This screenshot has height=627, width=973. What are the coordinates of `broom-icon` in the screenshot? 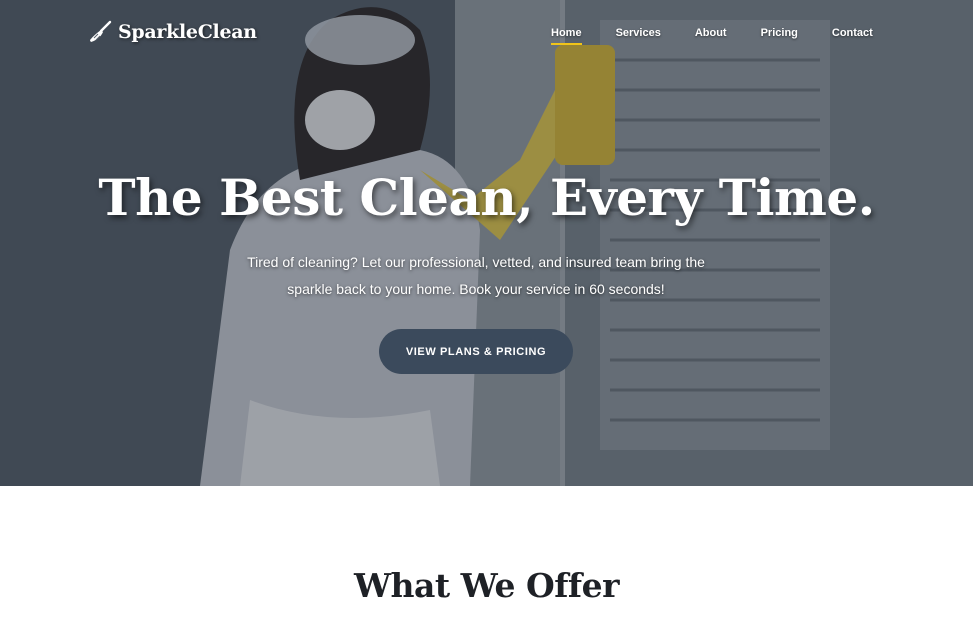 It's located at (100, 32).